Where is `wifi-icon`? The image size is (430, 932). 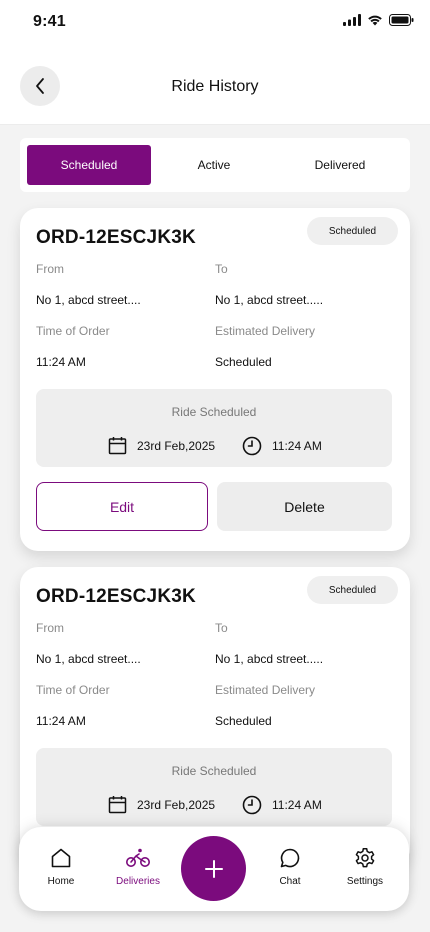 wifi-icon is located at coordinates (375, 20).